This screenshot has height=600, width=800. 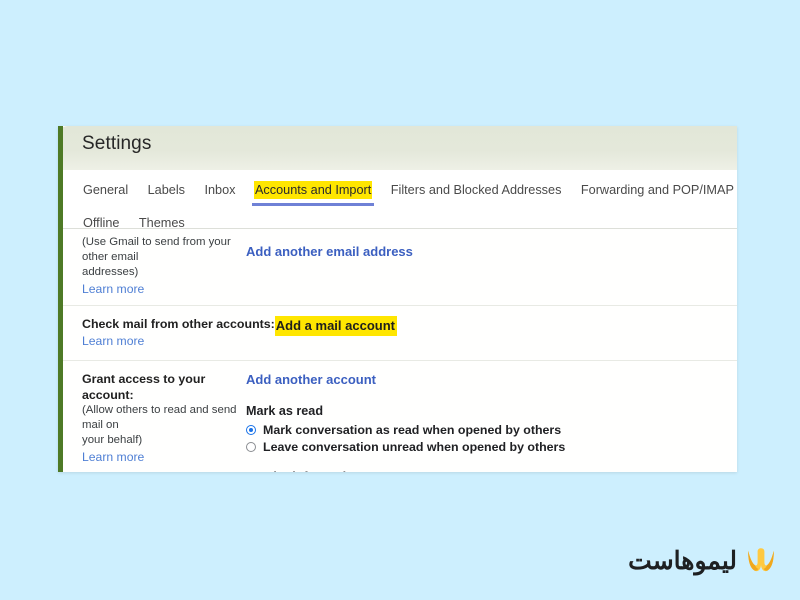 I want to click on radio-selected-icon, so click(x=251, y=430).